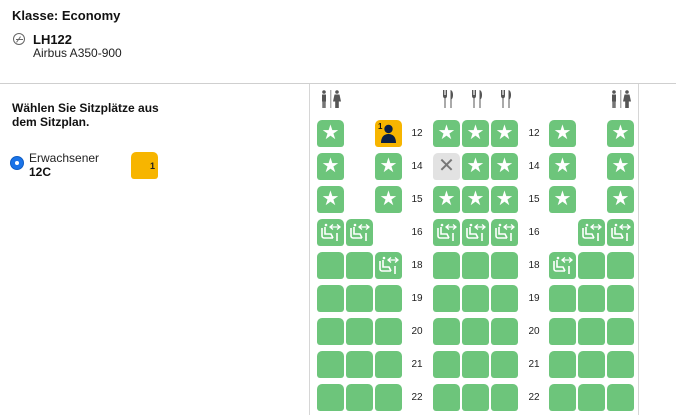 This screenshot has width=676, height=415. I want to click on galley-icon, so click(448, 100).